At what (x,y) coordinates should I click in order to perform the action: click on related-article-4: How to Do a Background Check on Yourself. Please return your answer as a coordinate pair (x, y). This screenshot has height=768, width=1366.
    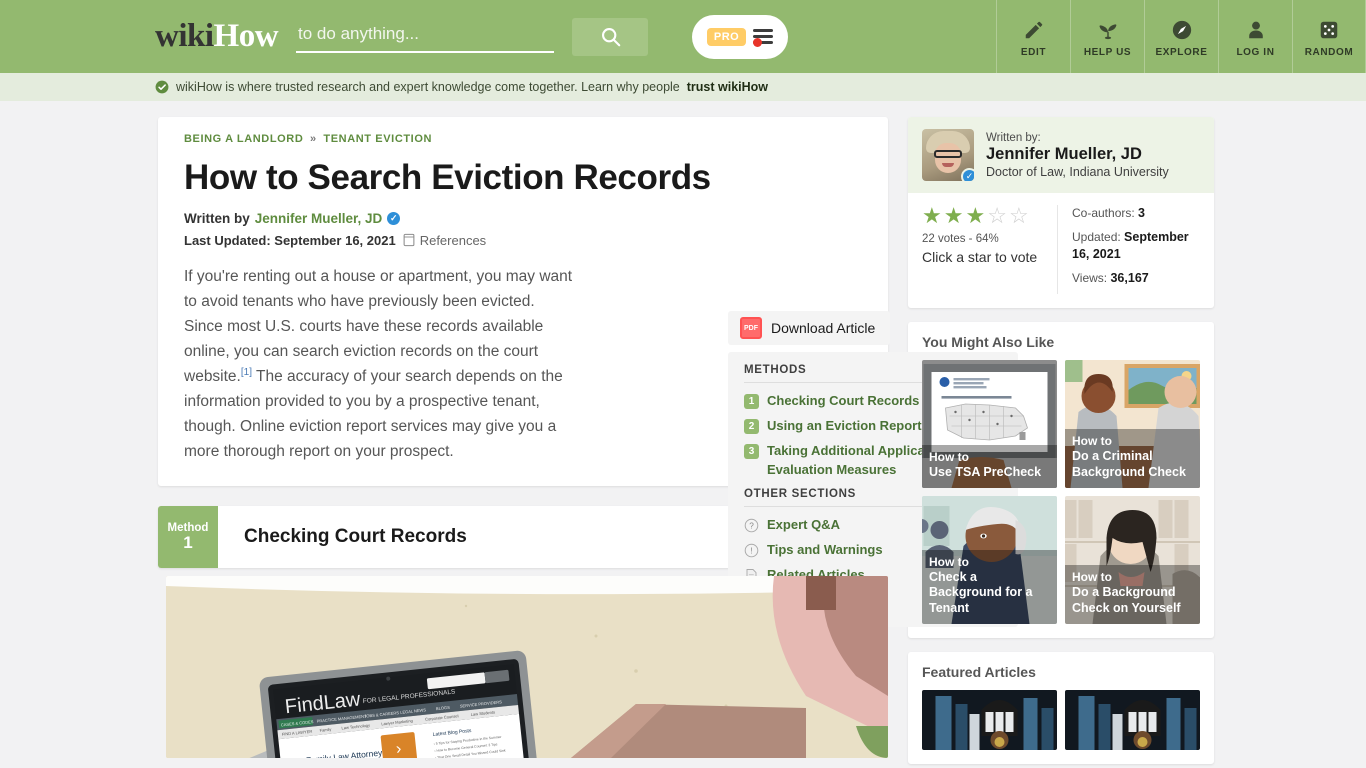
    Looking at the image, I should click on (1132, 559).